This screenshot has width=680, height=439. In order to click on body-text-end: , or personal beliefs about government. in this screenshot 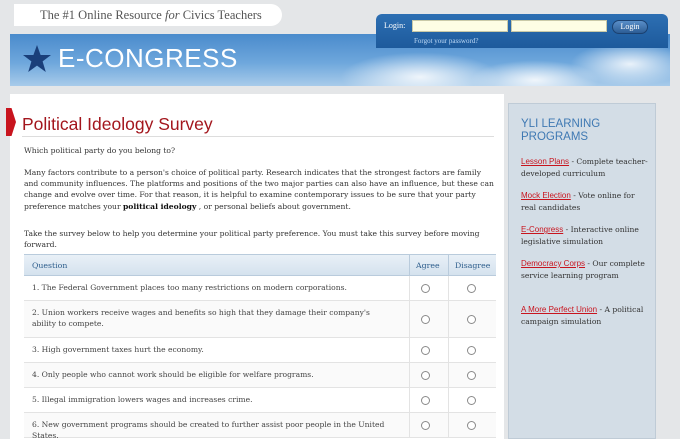, I will do `click(273, 206)`.